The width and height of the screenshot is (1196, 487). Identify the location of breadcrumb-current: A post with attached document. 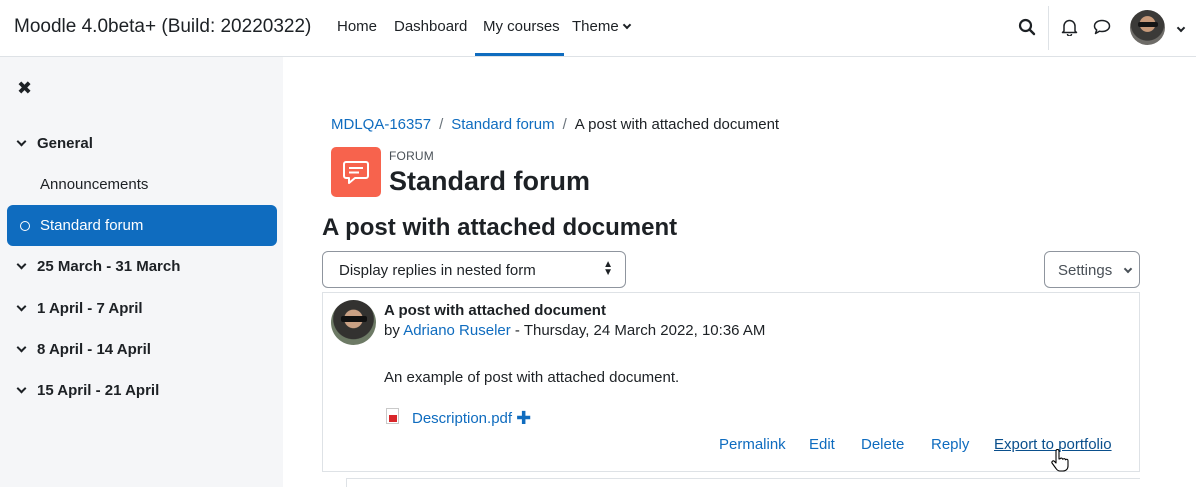
(677, 124).